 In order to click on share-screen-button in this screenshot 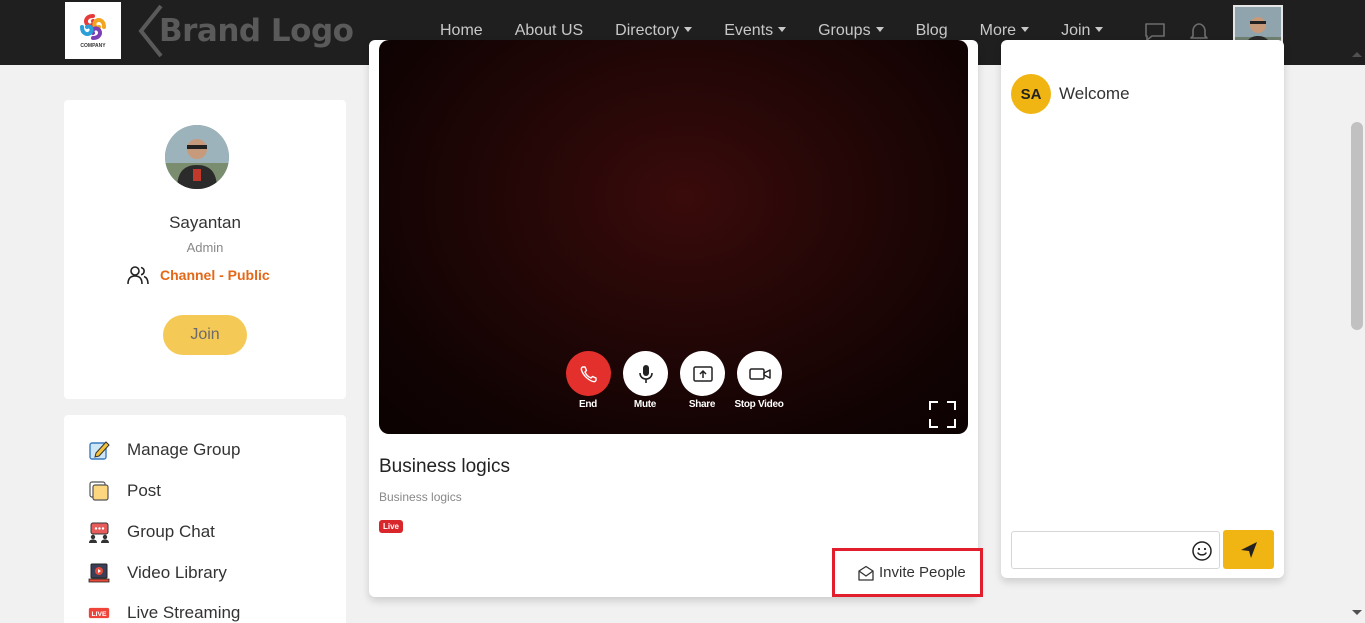, I will do `click(702, 373)`.